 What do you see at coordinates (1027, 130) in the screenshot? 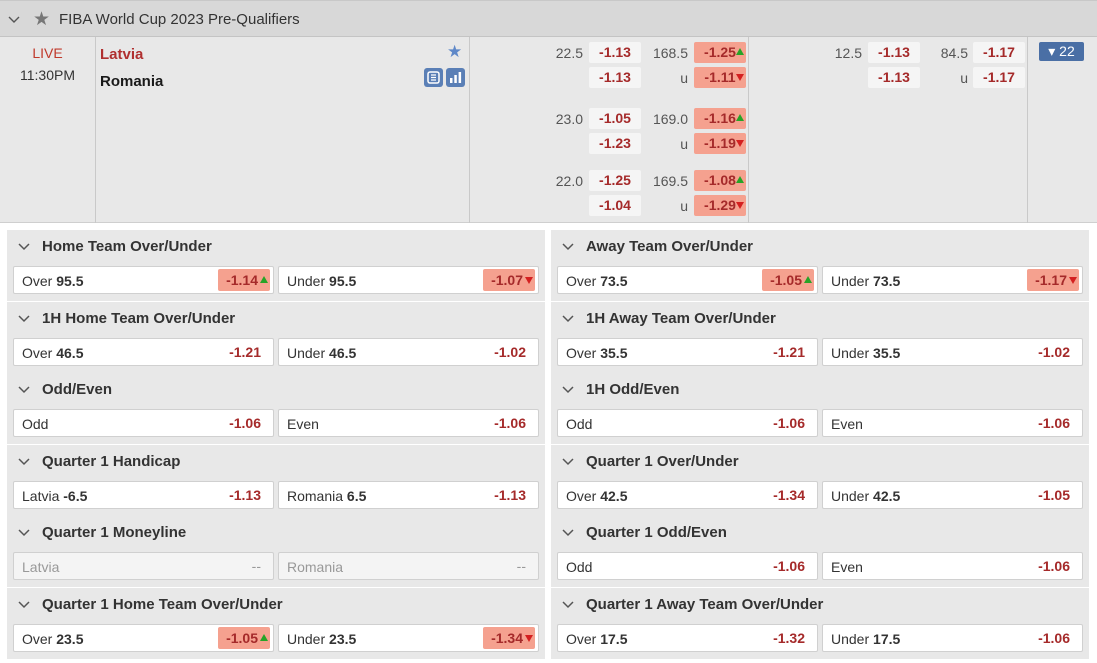
I see `divider` at bounding box center [1027, 130].